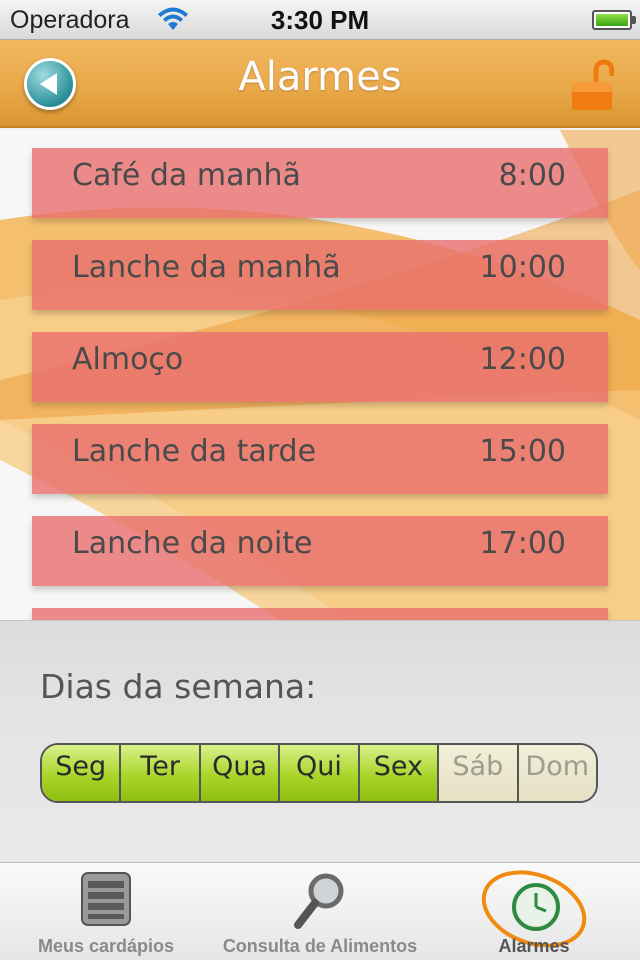 This screenshot has height=960, width=640. What do you see at coordinates (320, 946) in the screenshot?
I see `tab-label: Consulta de Alimentos` at bounding box center [320, 946].